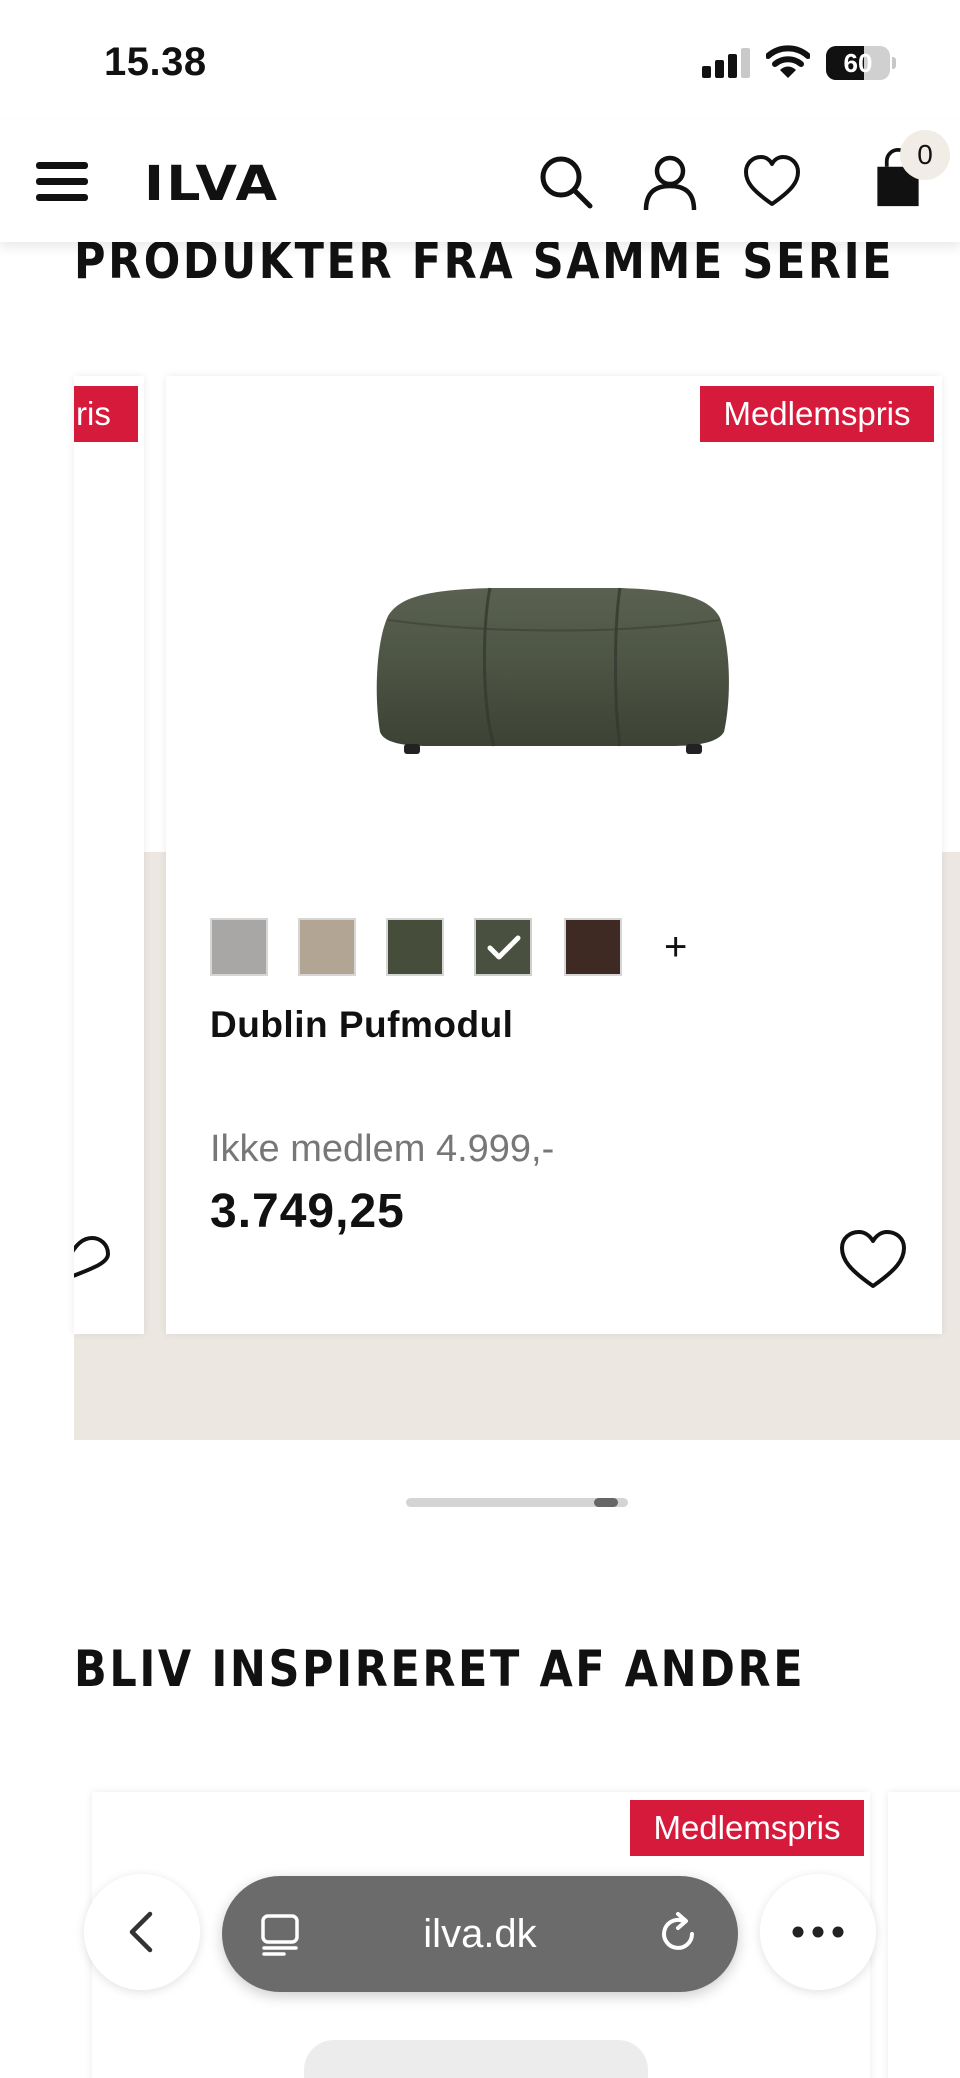 The width and height of the screenshot is (960, 2078). What do you see at coordinates (566, 182) in the screenshot?
I see `search-icon` at bounding box center [566, 182].